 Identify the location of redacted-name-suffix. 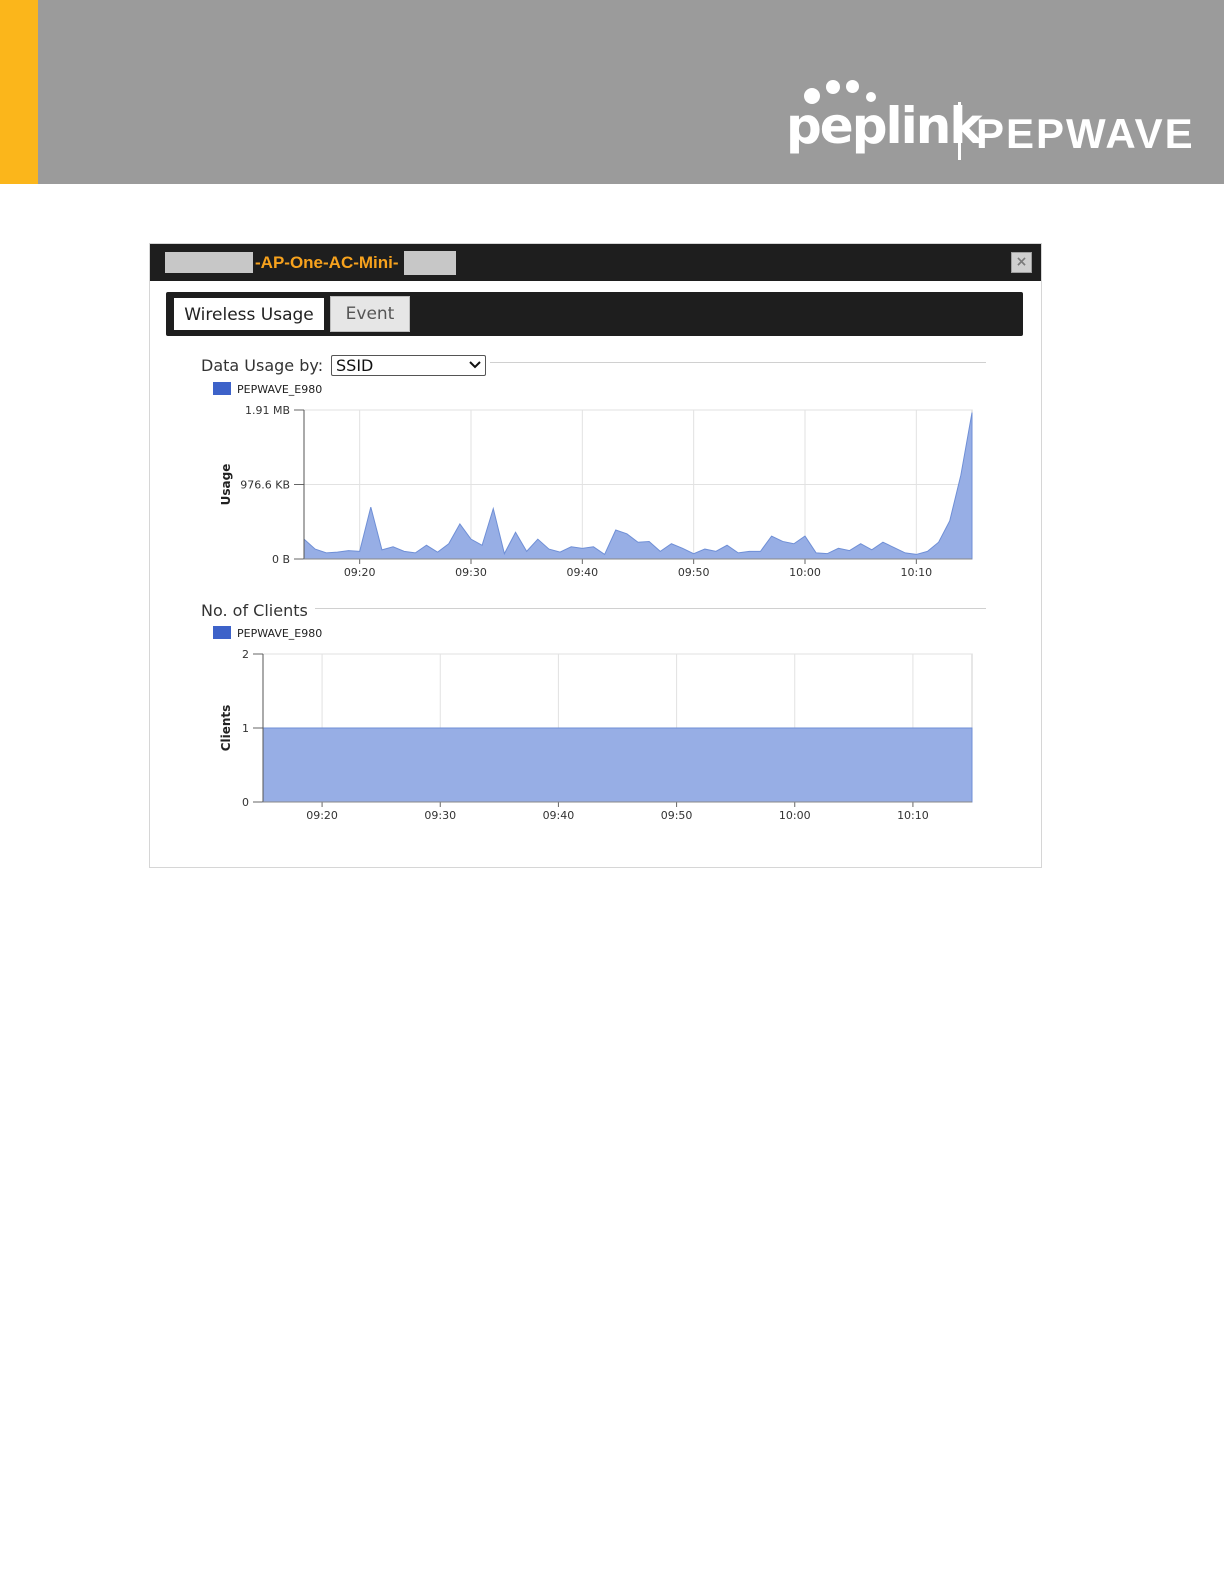
(430, 263).